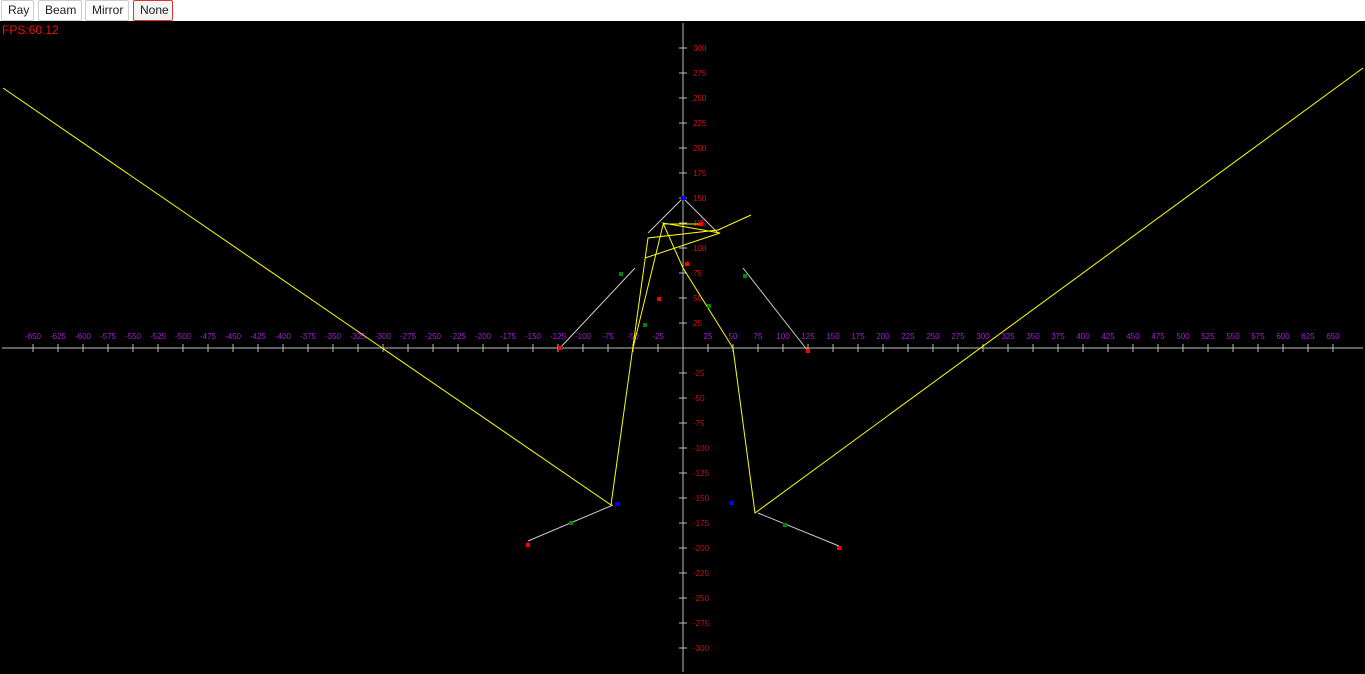 Image resolution: width=1365 pixels, height=674 pixels. What do you see at coordinates (1108, 336) in the screenshot?
I see `x-tick-label: 425` at bounding box center [1108, 336].